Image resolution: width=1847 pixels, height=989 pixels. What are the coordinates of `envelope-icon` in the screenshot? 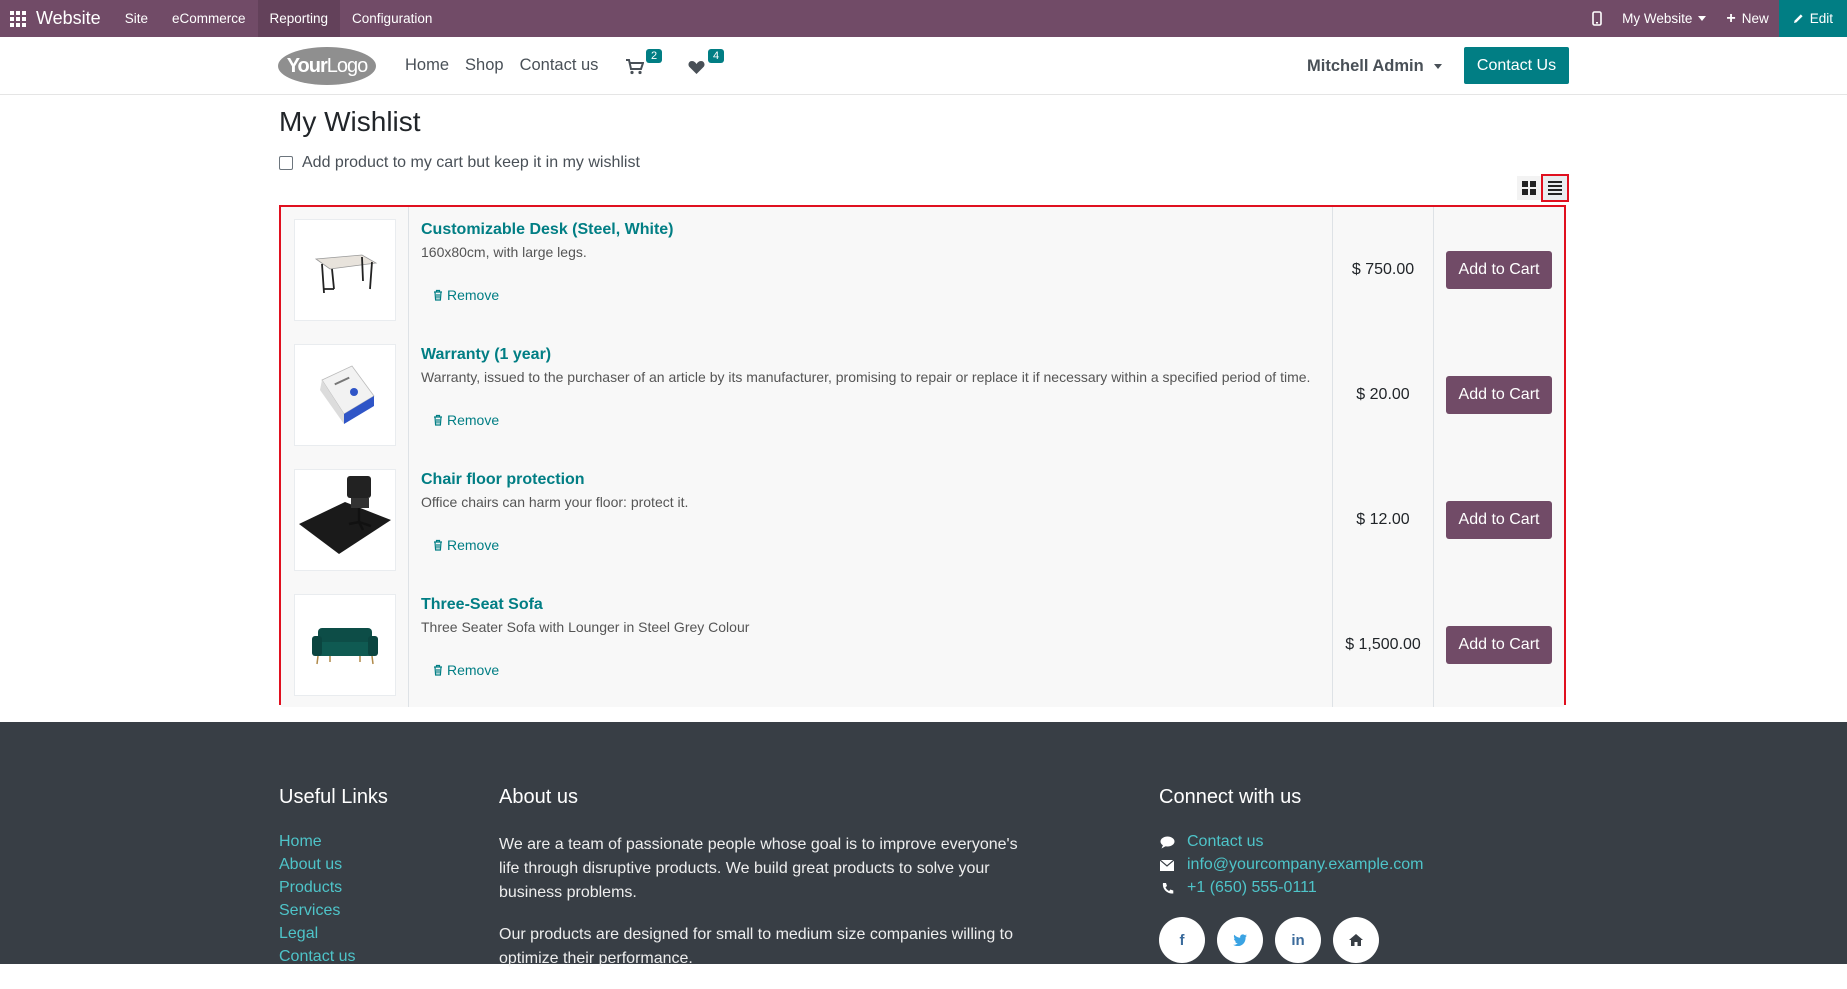 It's located at (1167, 865).